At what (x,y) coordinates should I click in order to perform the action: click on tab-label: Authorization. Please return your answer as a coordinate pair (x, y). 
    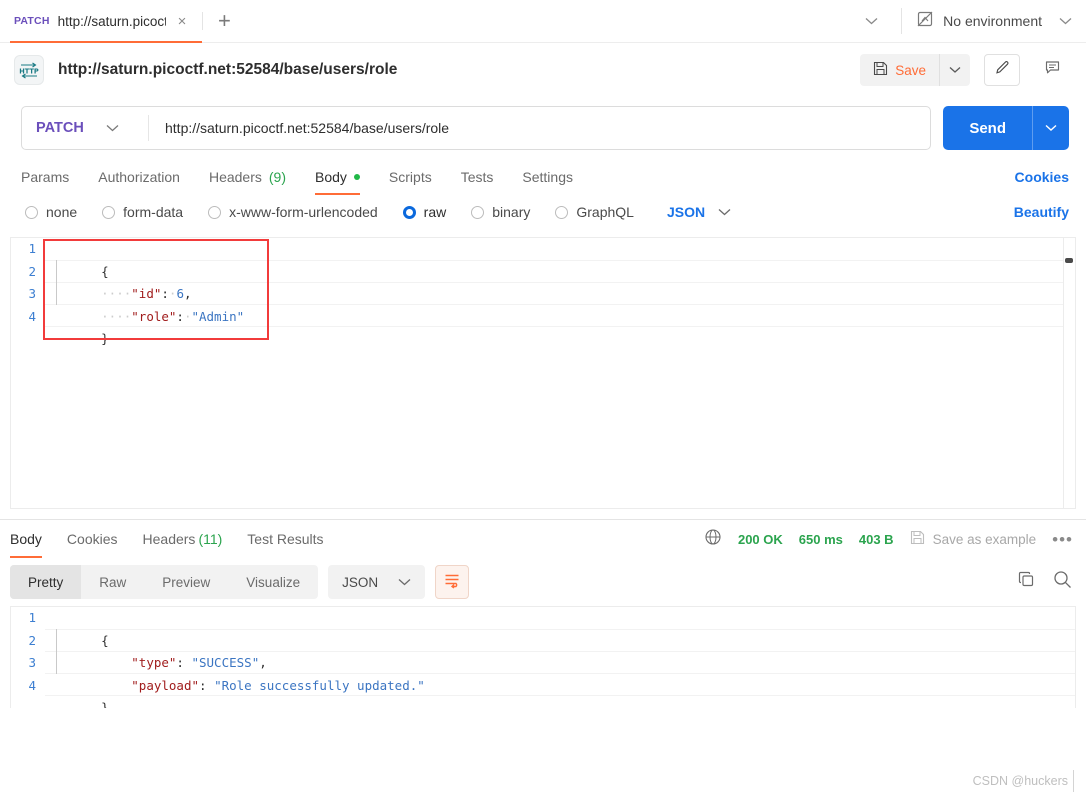
    Looking at the image, I should click on (139, 177).